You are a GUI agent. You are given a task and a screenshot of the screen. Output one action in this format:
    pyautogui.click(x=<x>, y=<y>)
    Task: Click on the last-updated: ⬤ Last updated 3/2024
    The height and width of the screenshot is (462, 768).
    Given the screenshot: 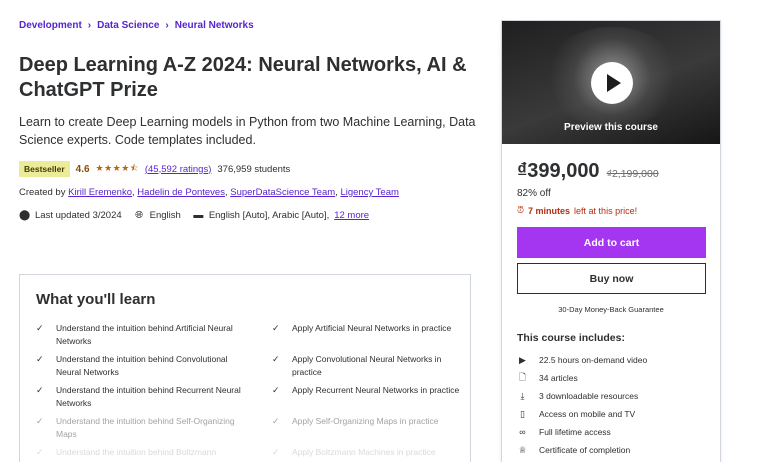 What is the action you would take?
    pyautogui.click(x=70, y=215)
    